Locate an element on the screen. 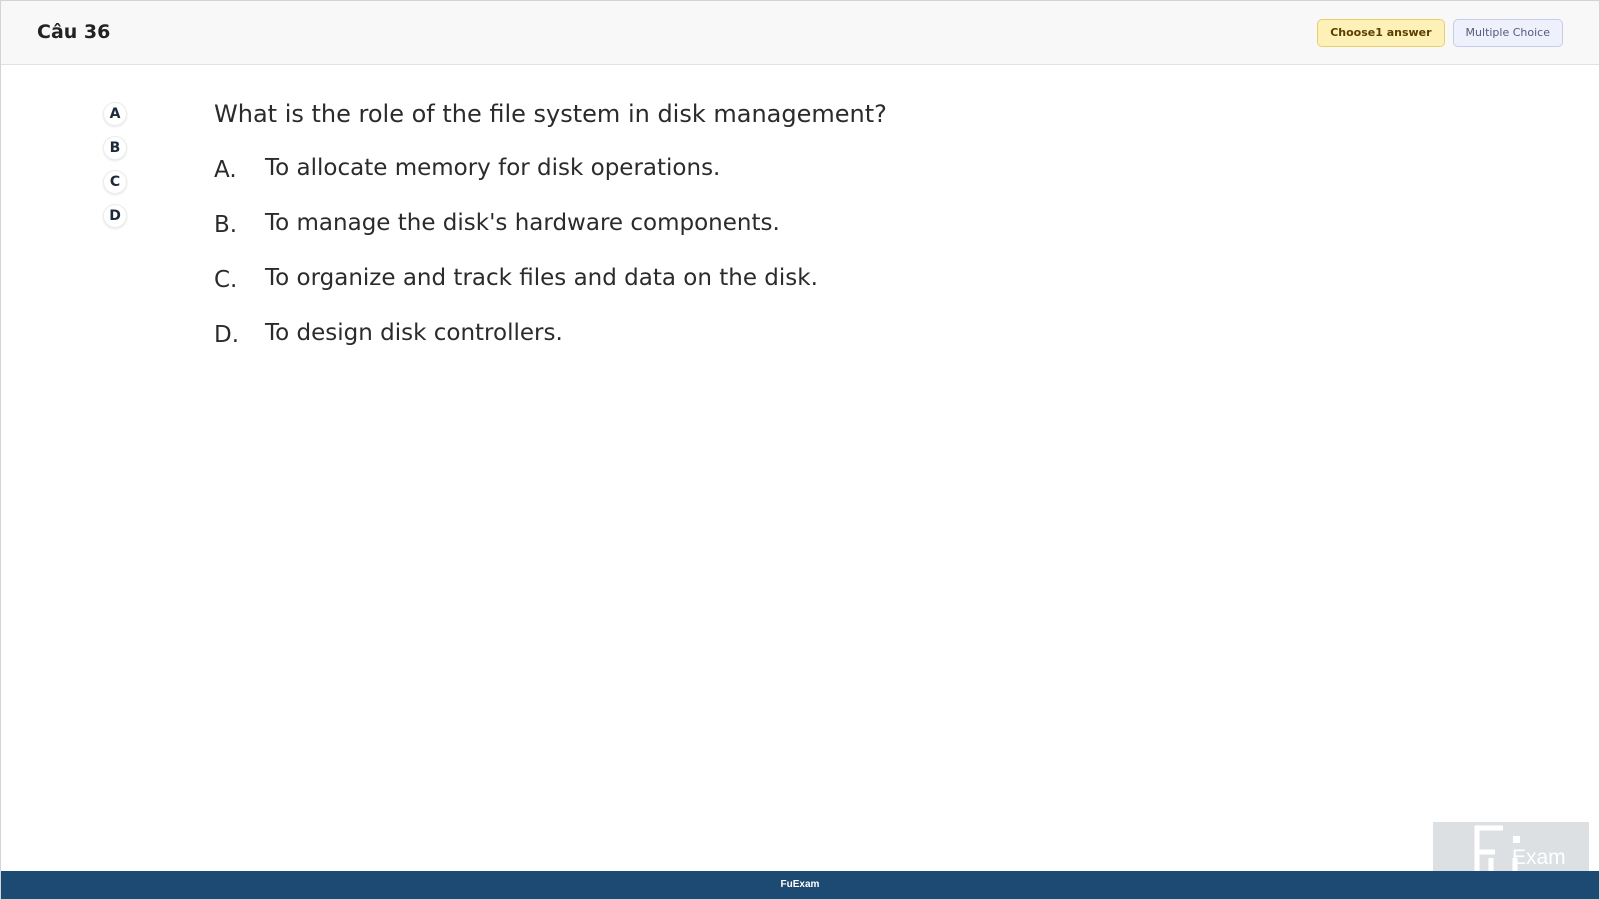 The image size is (1600, 900). watermark-text: Exam is located at coordinates (1539, 857).